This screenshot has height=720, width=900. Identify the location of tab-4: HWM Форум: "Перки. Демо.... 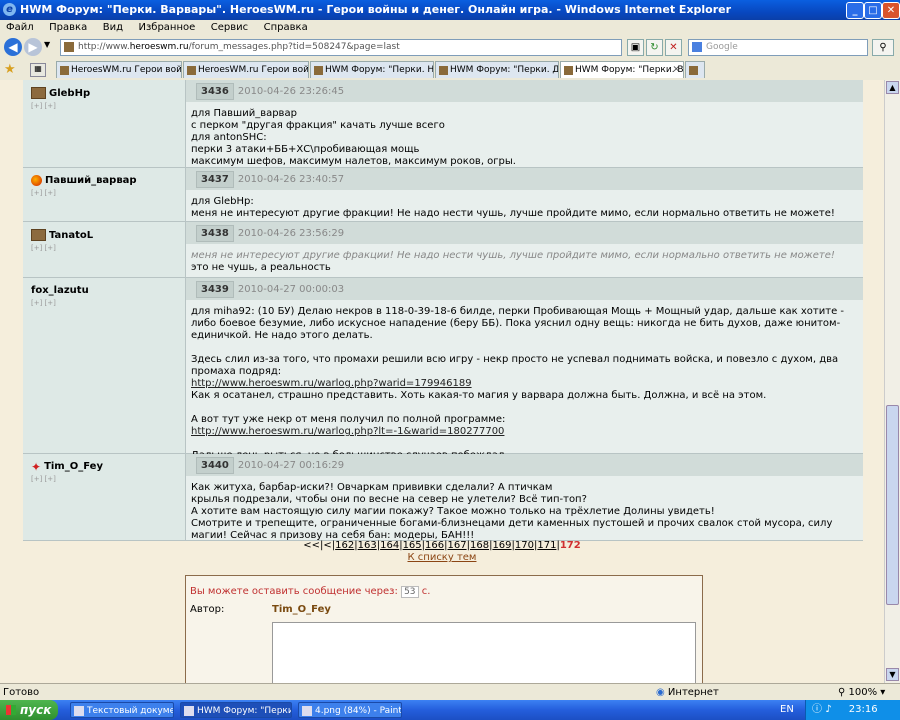
(497, 69).